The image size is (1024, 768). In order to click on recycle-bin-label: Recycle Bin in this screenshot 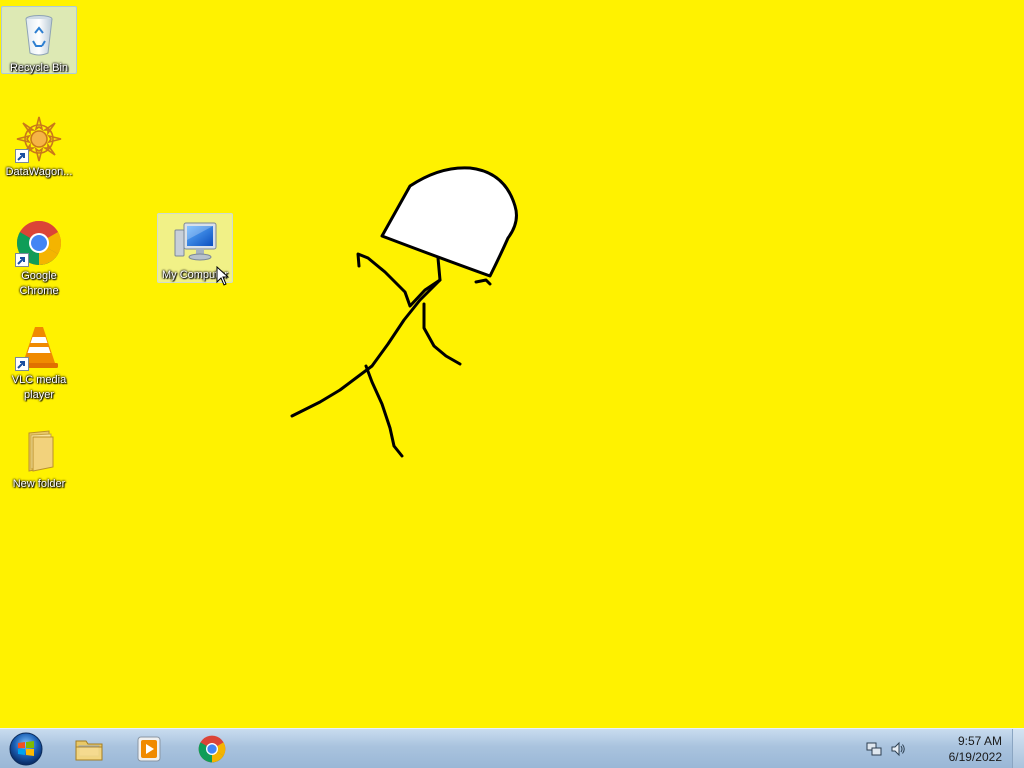, I will do `click(39, 68)`.